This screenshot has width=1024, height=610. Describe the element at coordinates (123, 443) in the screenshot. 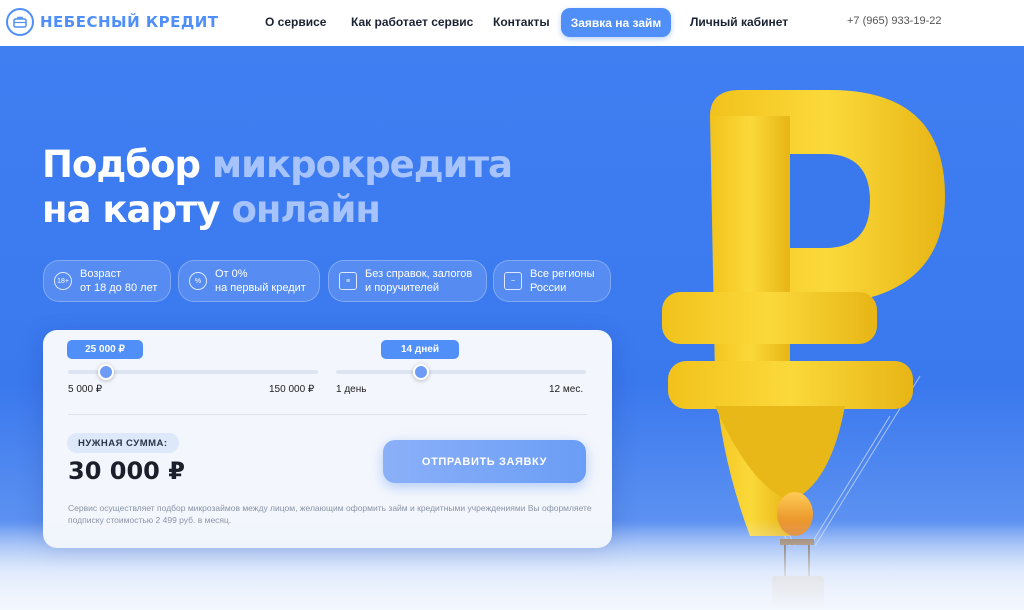

I see `need-amount-label: НУЖНАЯ СУММА:` at that location.